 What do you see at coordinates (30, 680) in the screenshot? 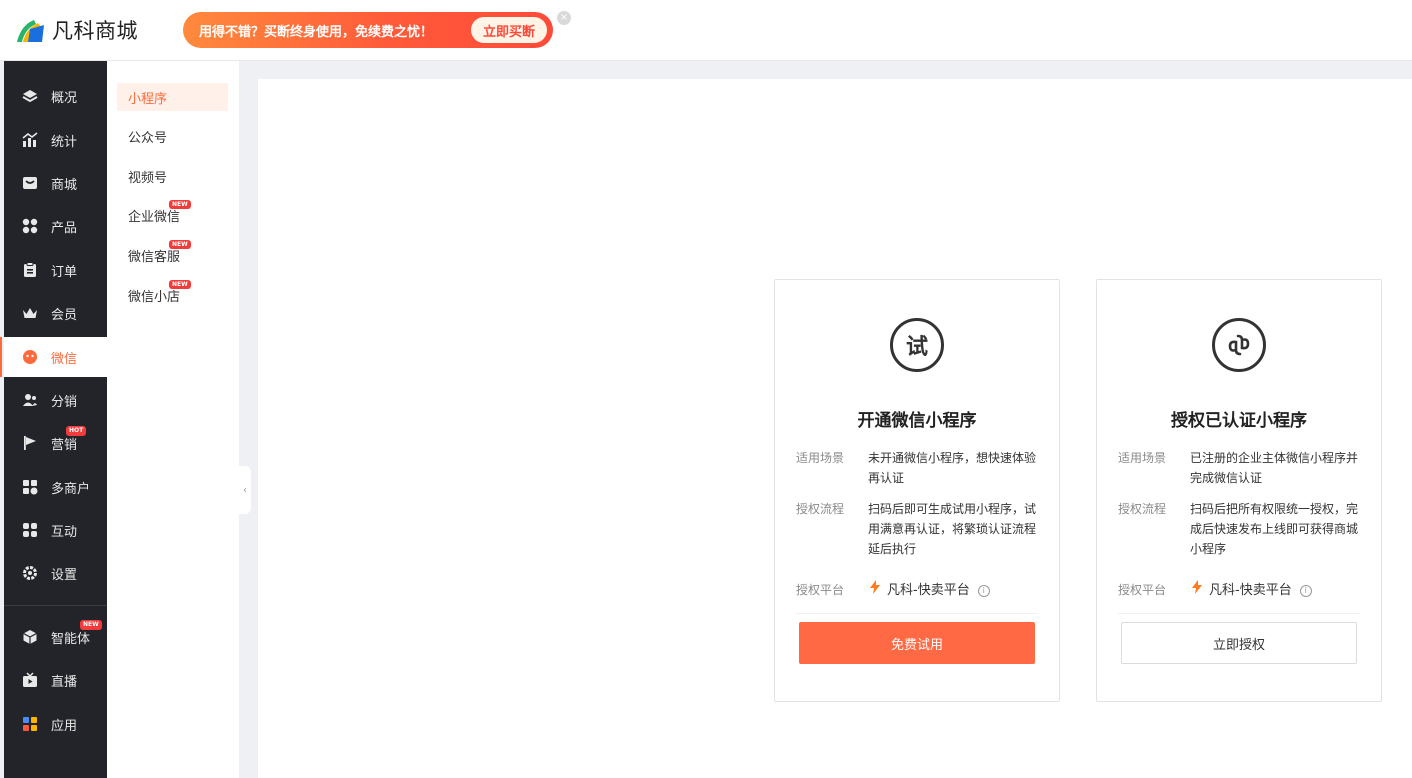
I see `tv-icon` at bounding box center [30, 680].